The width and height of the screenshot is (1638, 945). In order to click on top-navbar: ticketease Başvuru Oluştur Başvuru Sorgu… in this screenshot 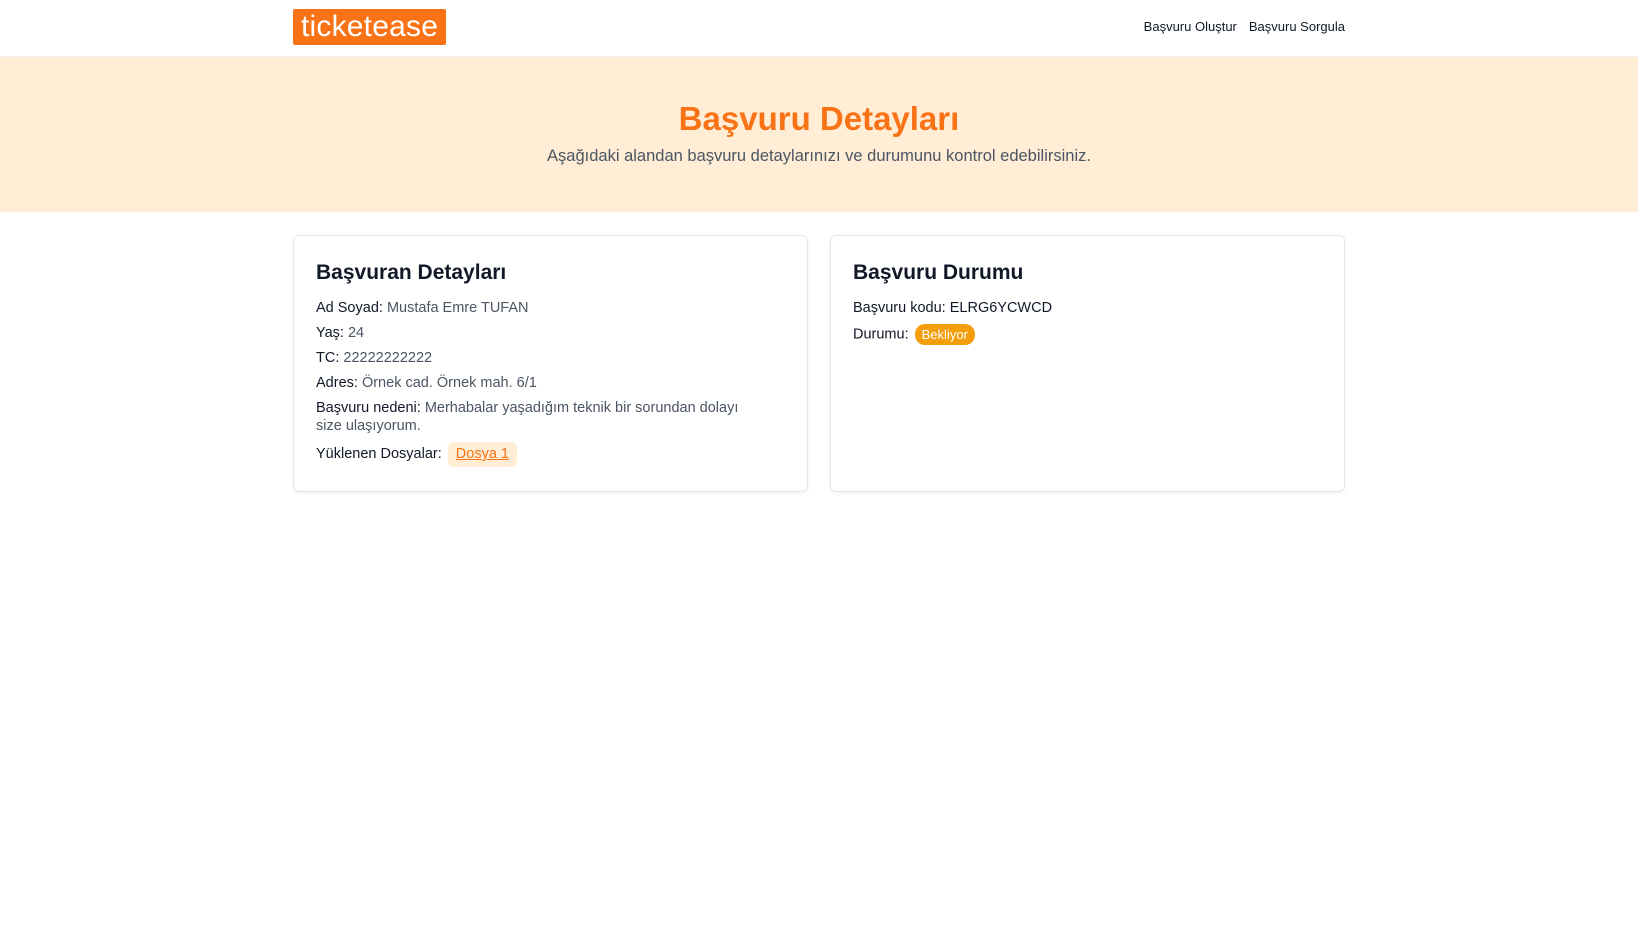, I will do `click(819, 28)`.